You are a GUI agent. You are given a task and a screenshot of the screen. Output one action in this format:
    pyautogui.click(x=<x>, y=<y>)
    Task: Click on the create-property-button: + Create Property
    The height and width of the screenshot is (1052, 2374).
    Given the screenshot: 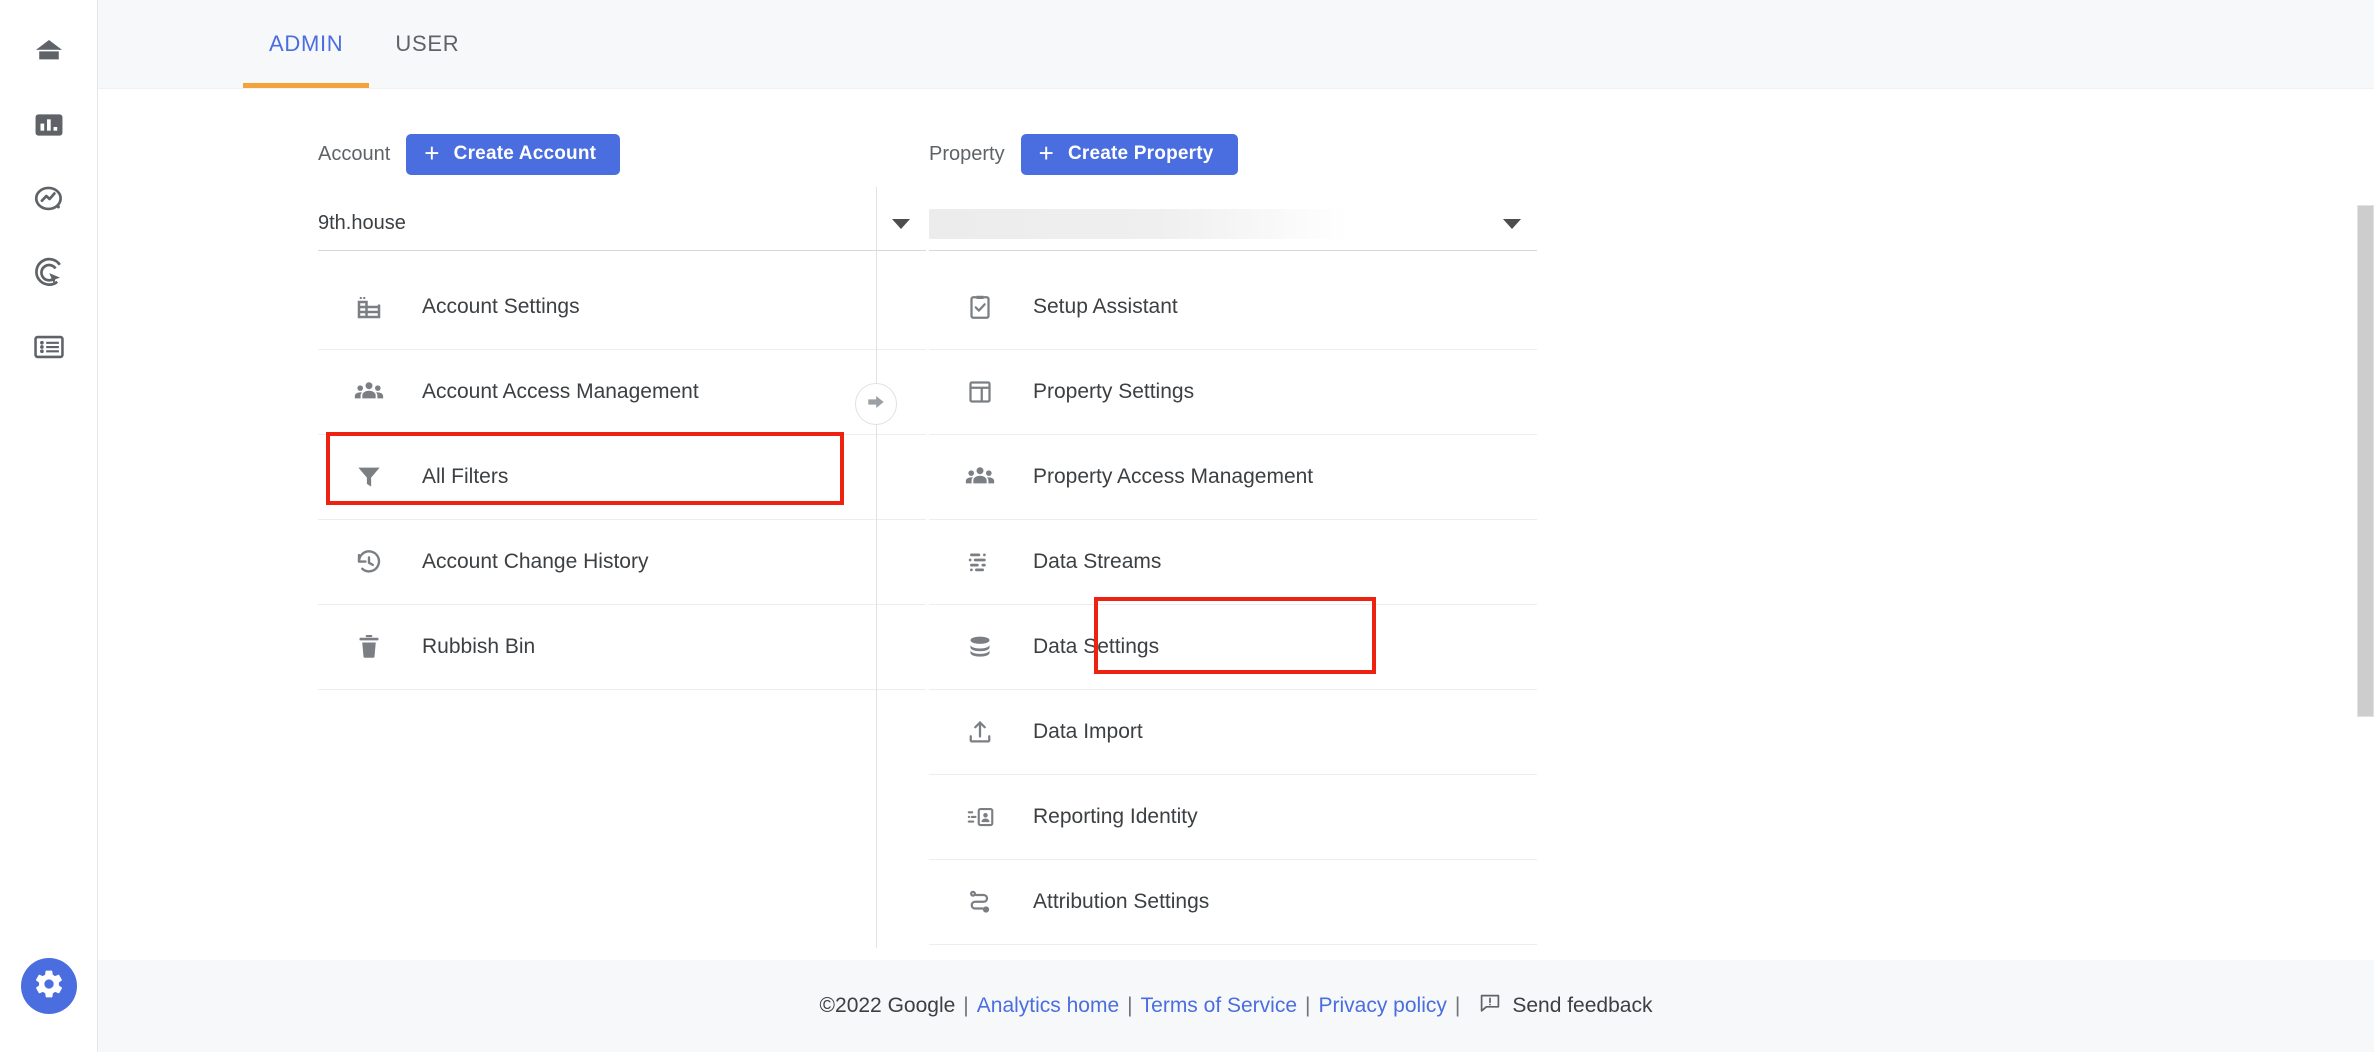 What is the action you would take?
    pyautogui.click(x=1129, y=154)
    